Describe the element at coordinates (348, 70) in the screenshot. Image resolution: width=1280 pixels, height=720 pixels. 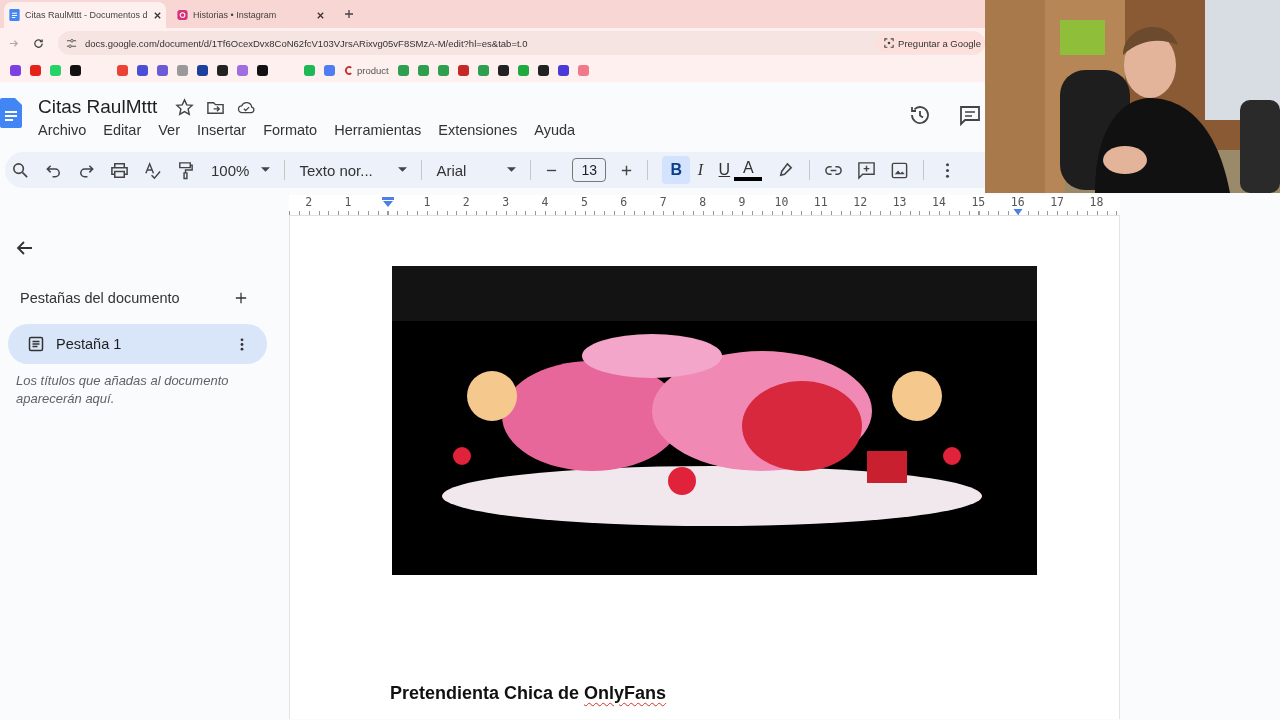
I see `letter-c-icon` at that location.